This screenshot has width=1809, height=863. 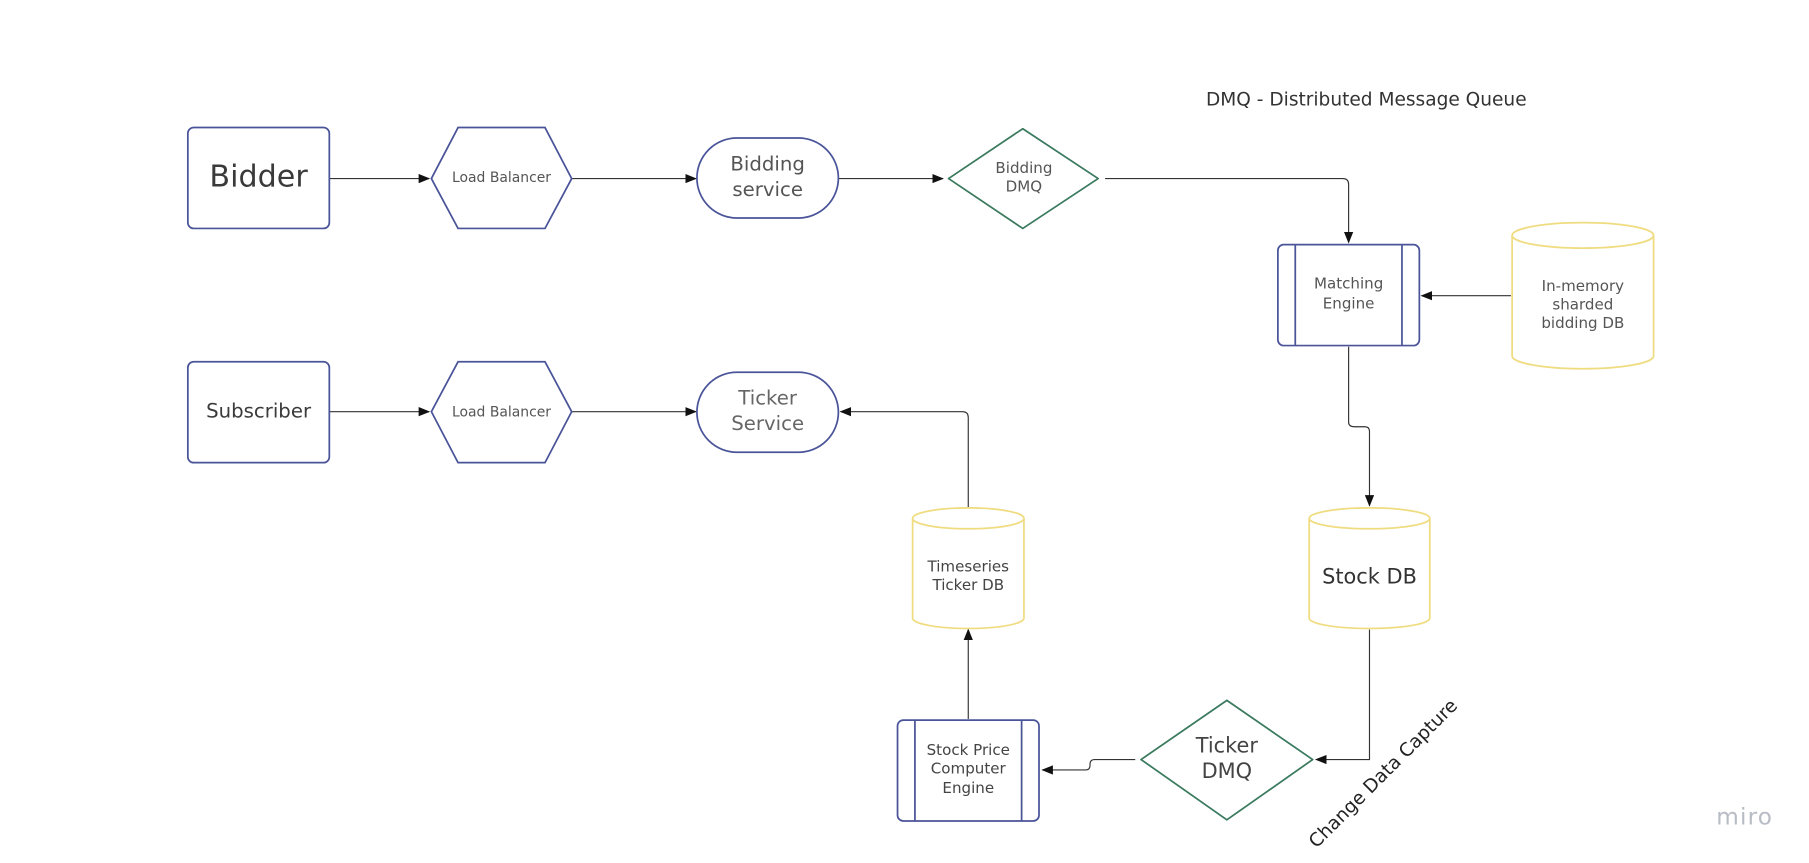 What do you see at coordinates (1369, 576) in the screenshot?
I see `stock-db-label: Stock DB` at bounding box center [1369, 576].